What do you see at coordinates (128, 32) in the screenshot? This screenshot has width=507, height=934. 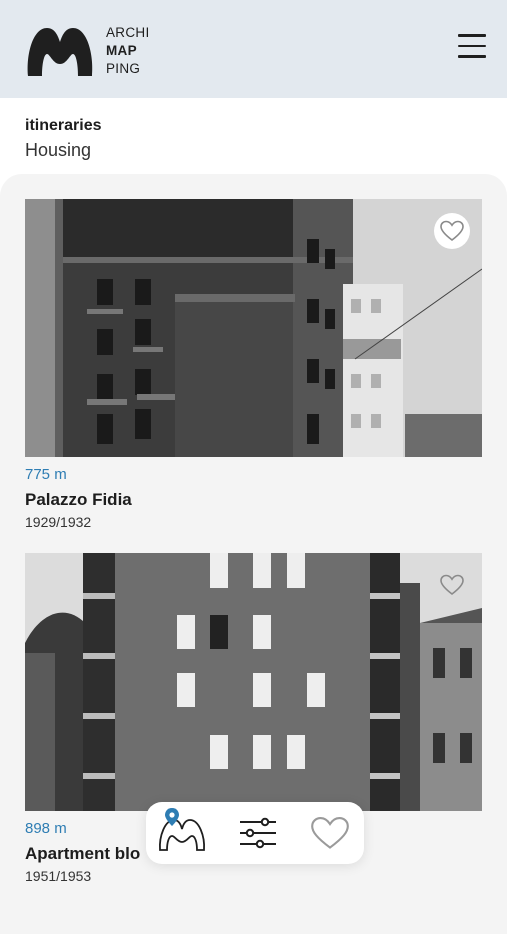 I see `logo-line-1: ARCHI` at bounding box center [128, 32].